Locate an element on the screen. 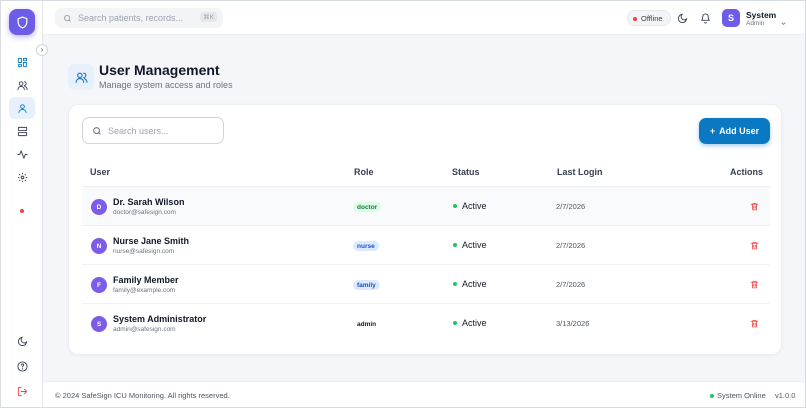 The image size is (806, 408). sidebar-collapse-button is located at coordinates (42, 50).